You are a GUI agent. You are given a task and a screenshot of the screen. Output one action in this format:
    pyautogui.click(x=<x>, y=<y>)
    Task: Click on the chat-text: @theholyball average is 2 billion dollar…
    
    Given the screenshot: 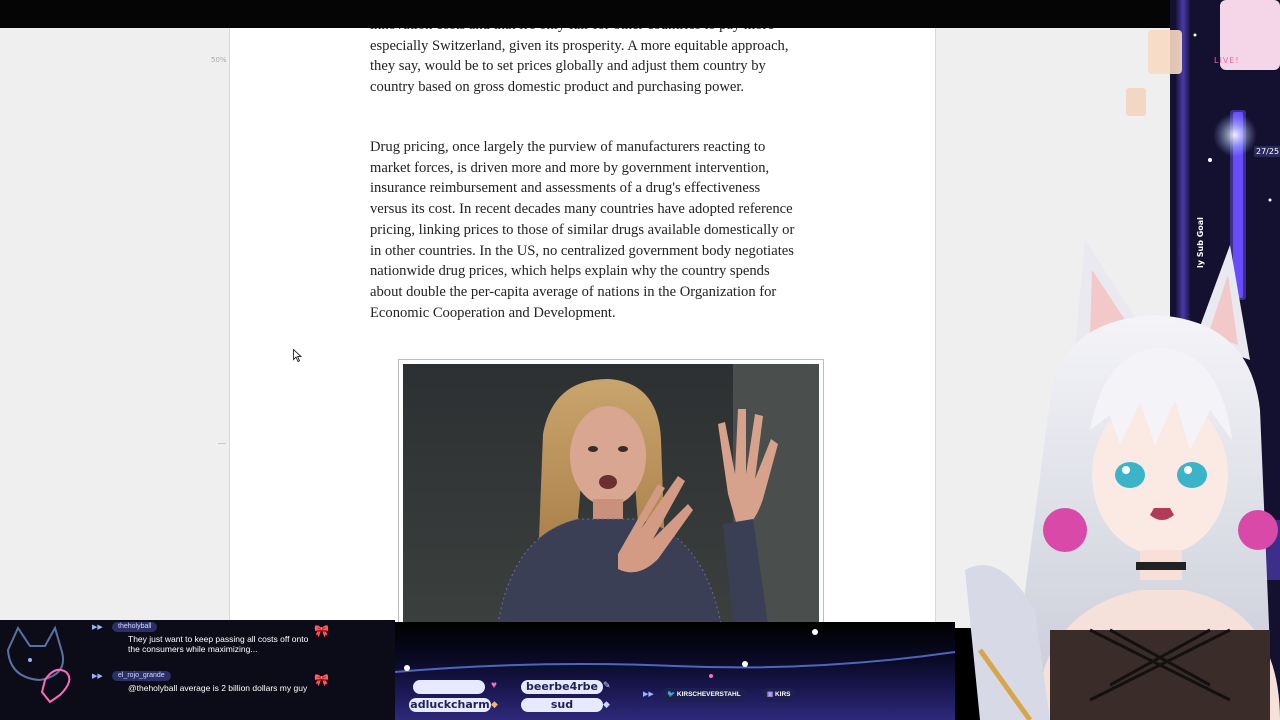 What is the action you would take?
    pyautogui.click(x=218, y=688)
    